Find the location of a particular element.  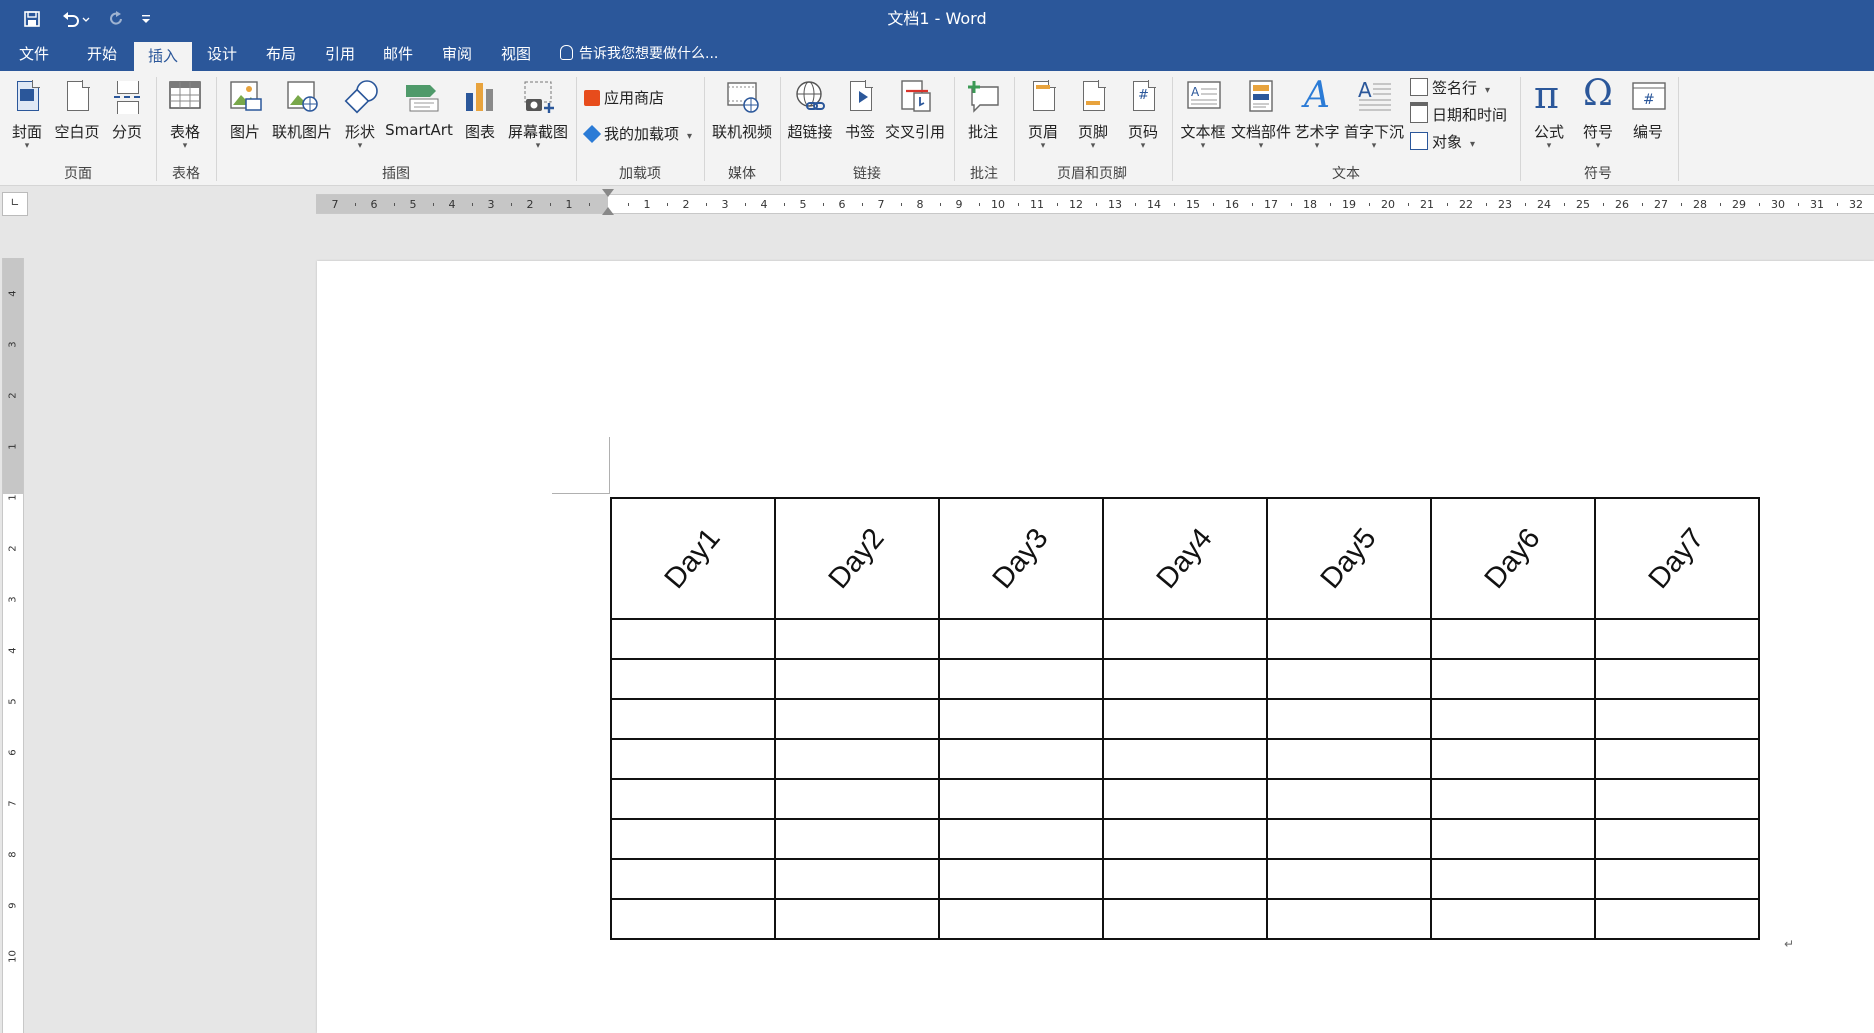

cross-reference-button: 交叉引用 is located at coordinates (915, 115).